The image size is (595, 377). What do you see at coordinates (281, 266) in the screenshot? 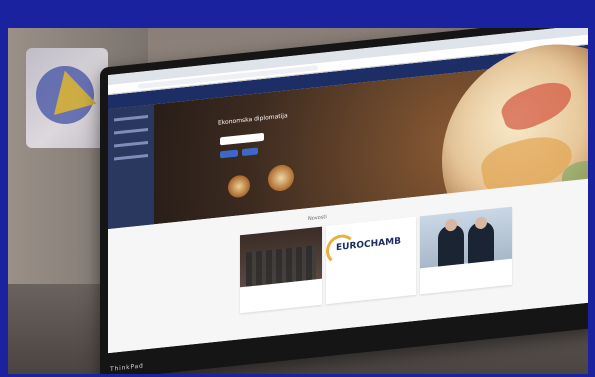
I see `meeting-people` at bounding box center [281, 266].